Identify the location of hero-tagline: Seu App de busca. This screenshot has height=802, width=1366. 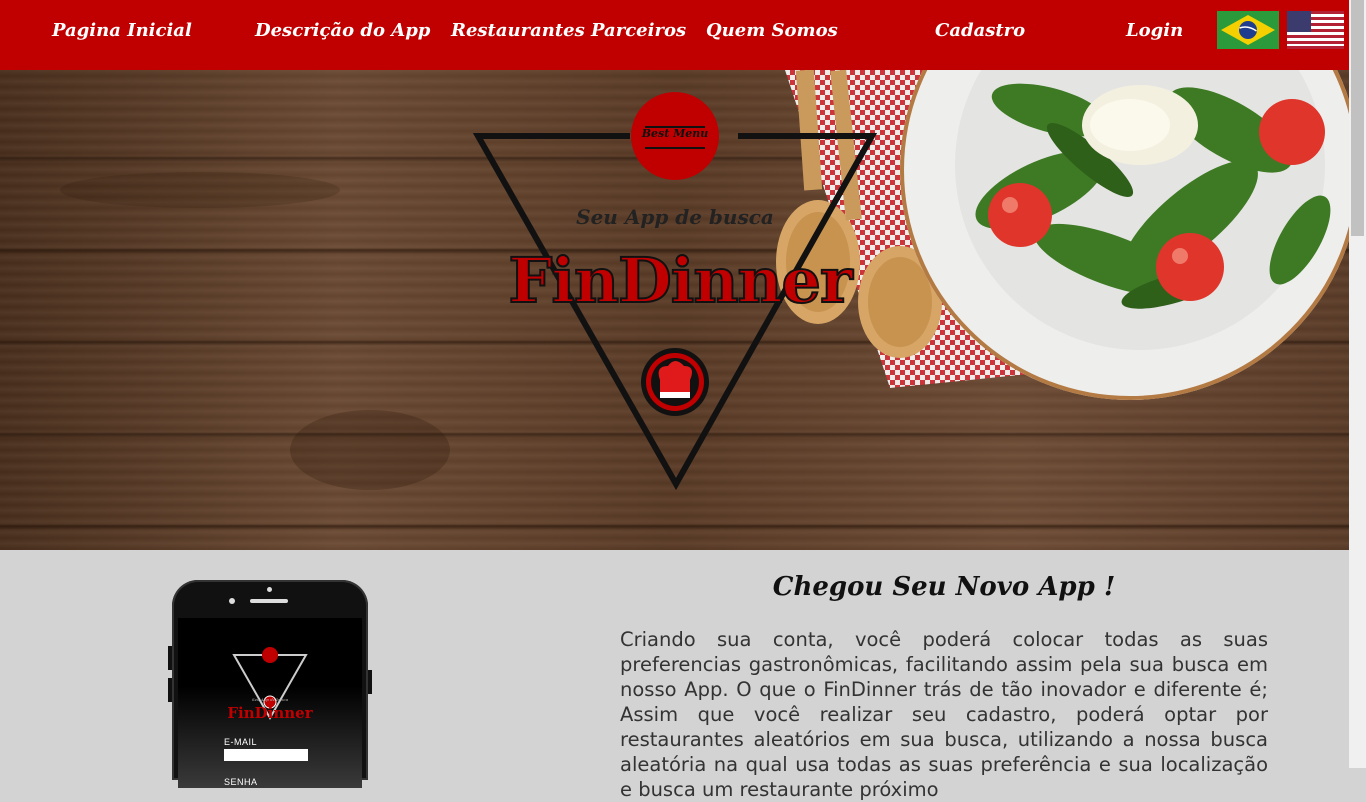
(675, 217).